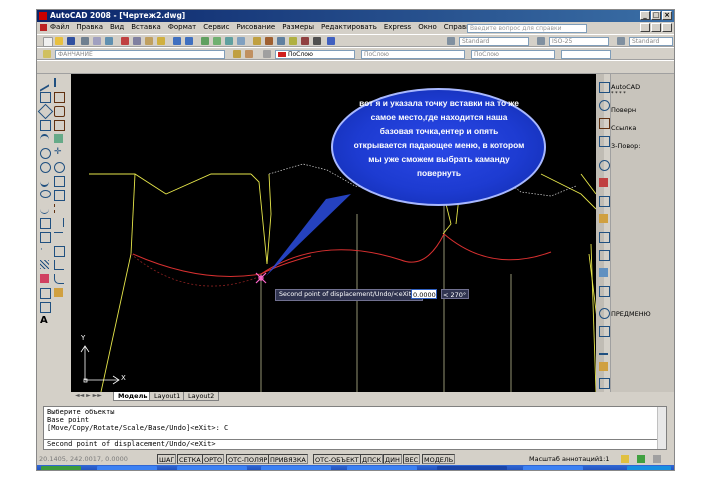 This screenshot has height=482, width=715. What do you see at coordinates (623, 128) in the screenshot?
I see `palette-item-link: Ссылка` at bounding box center [623, 128].